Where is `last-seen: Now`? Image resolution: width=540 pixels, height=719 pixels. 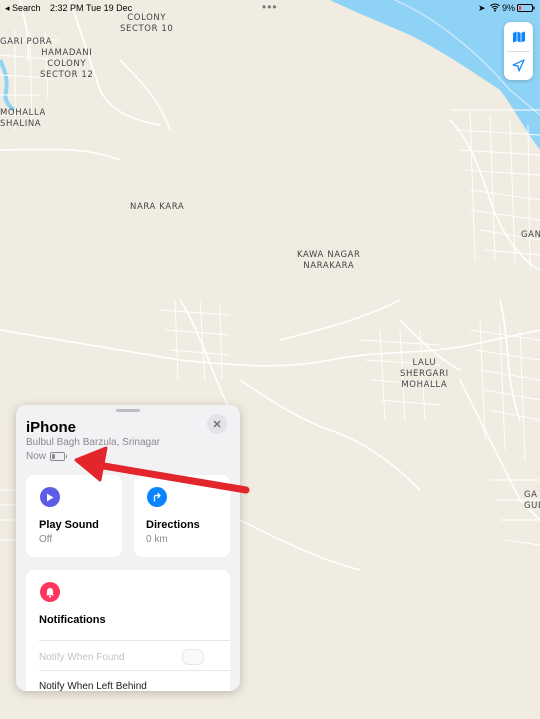 last-seen: Now is located at coordinates (36, 456).